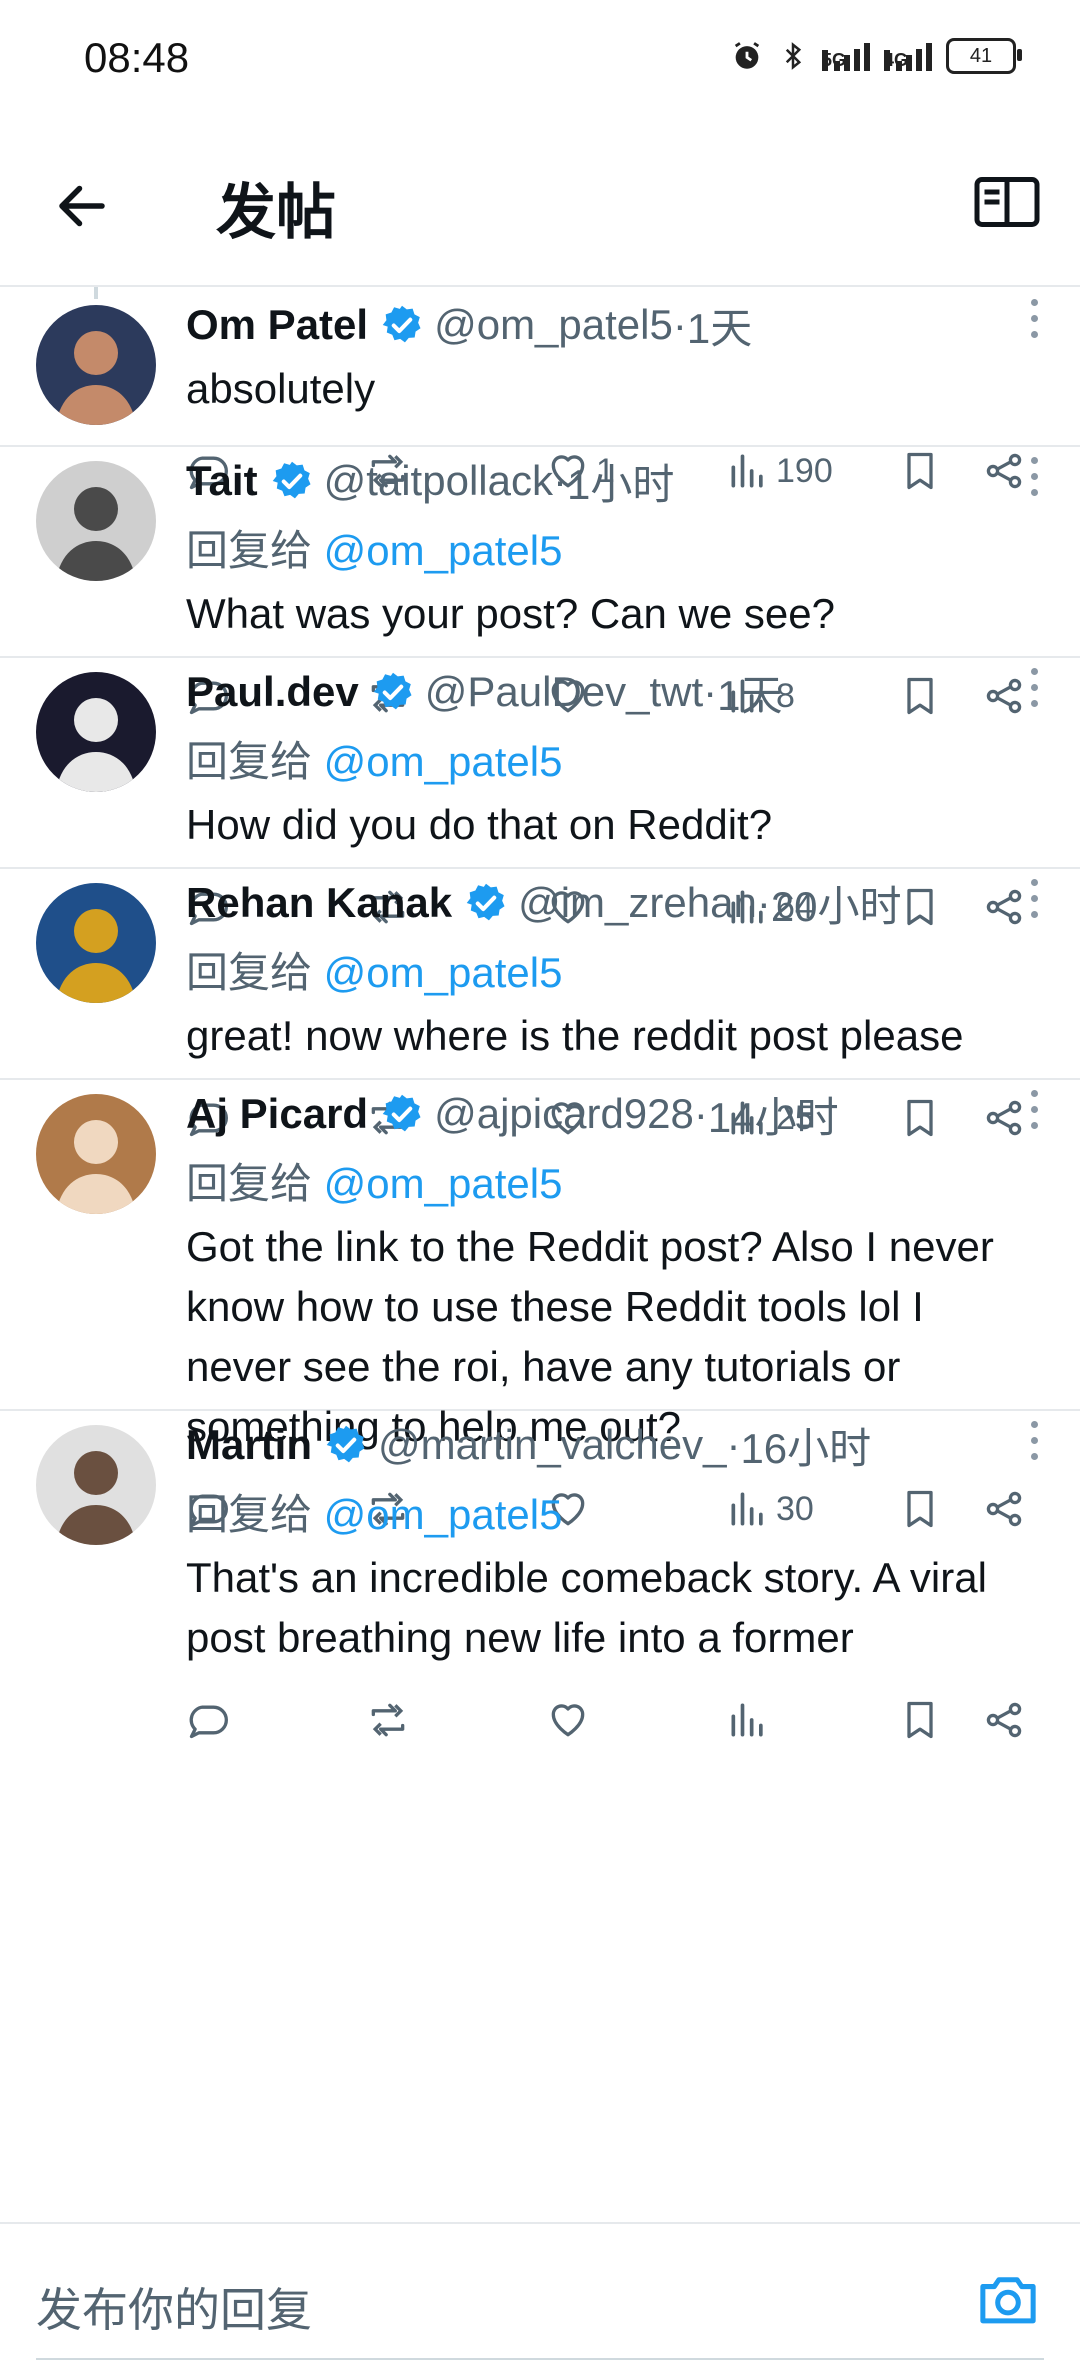  What do you see at coordinates (540, 203) in the screenshot?
I see `top-app-bar: 发帖` at bounding box center [540, 203].